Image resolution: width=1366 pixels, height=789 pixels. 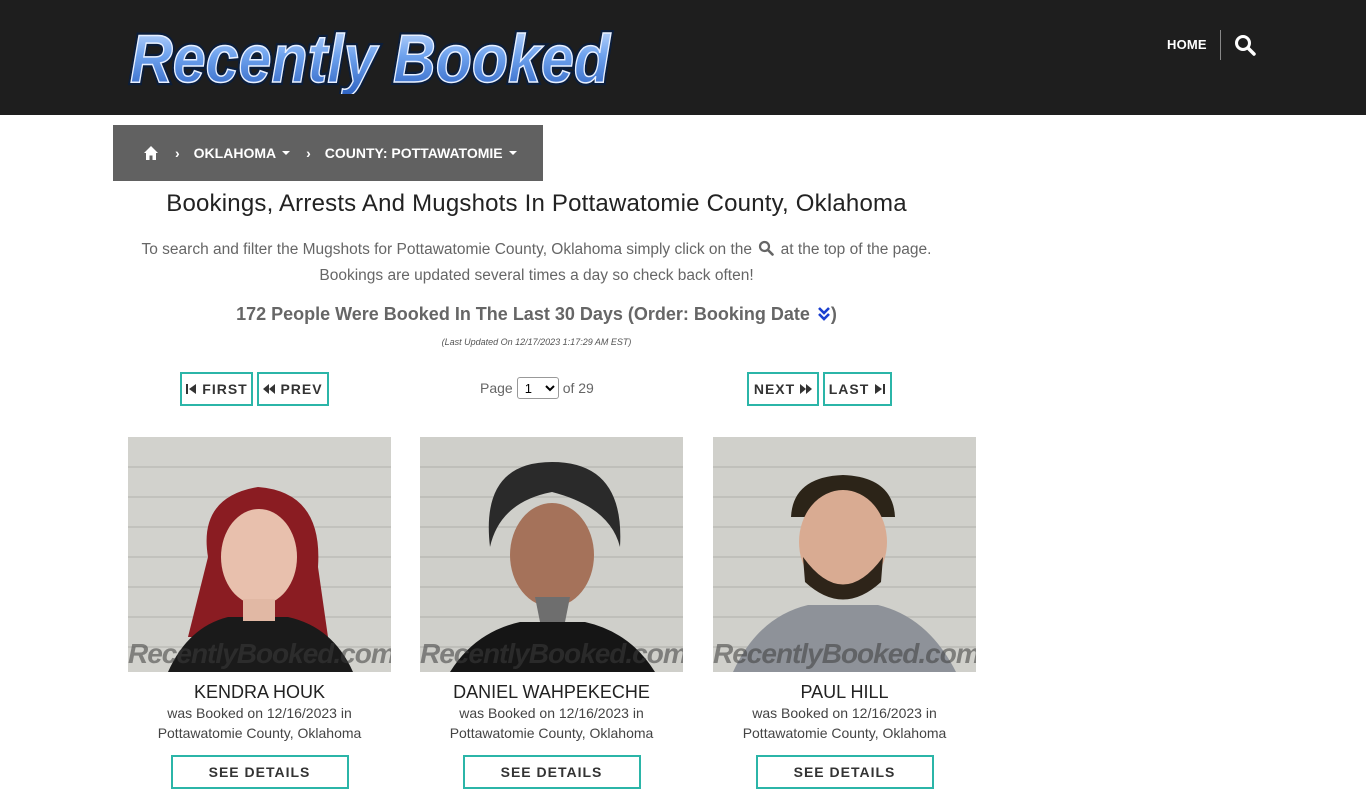 I want to click on site-logo: Recently Booked Recently Booked, so click(x=371, y=56).